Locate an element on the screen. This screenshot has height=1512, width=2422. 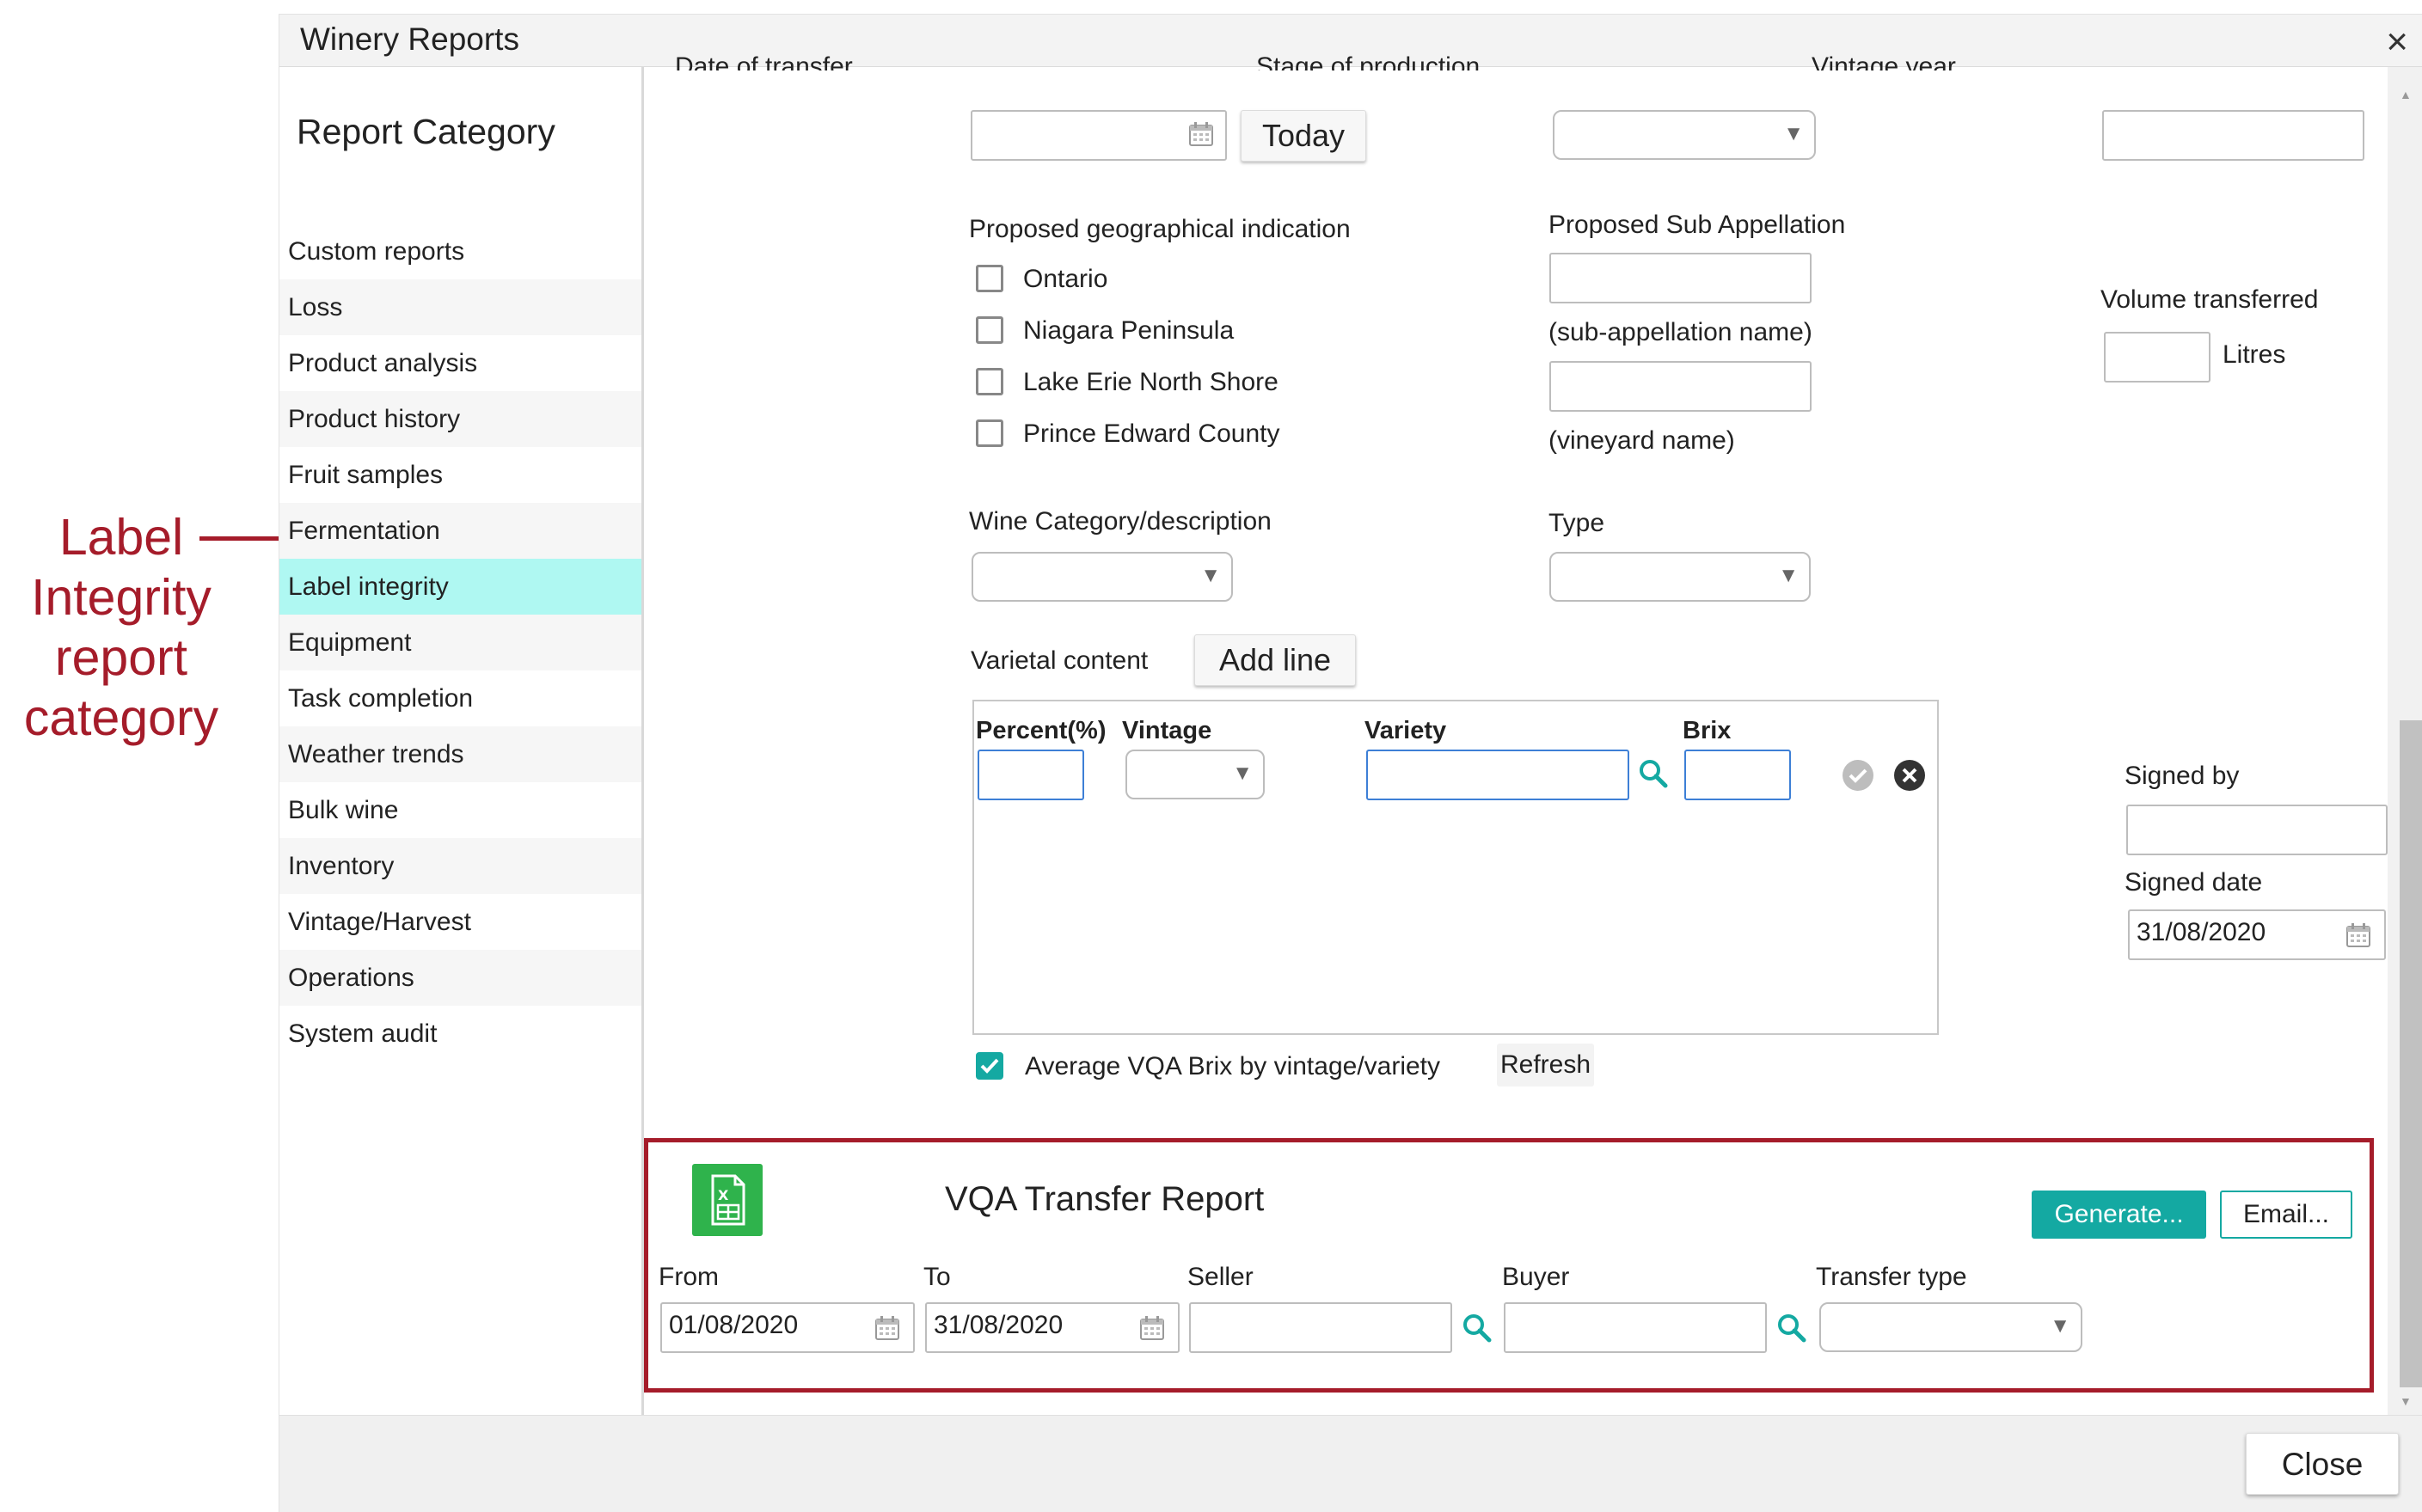
refresh-button: Refresh is located at coordinates (1546, 1065).